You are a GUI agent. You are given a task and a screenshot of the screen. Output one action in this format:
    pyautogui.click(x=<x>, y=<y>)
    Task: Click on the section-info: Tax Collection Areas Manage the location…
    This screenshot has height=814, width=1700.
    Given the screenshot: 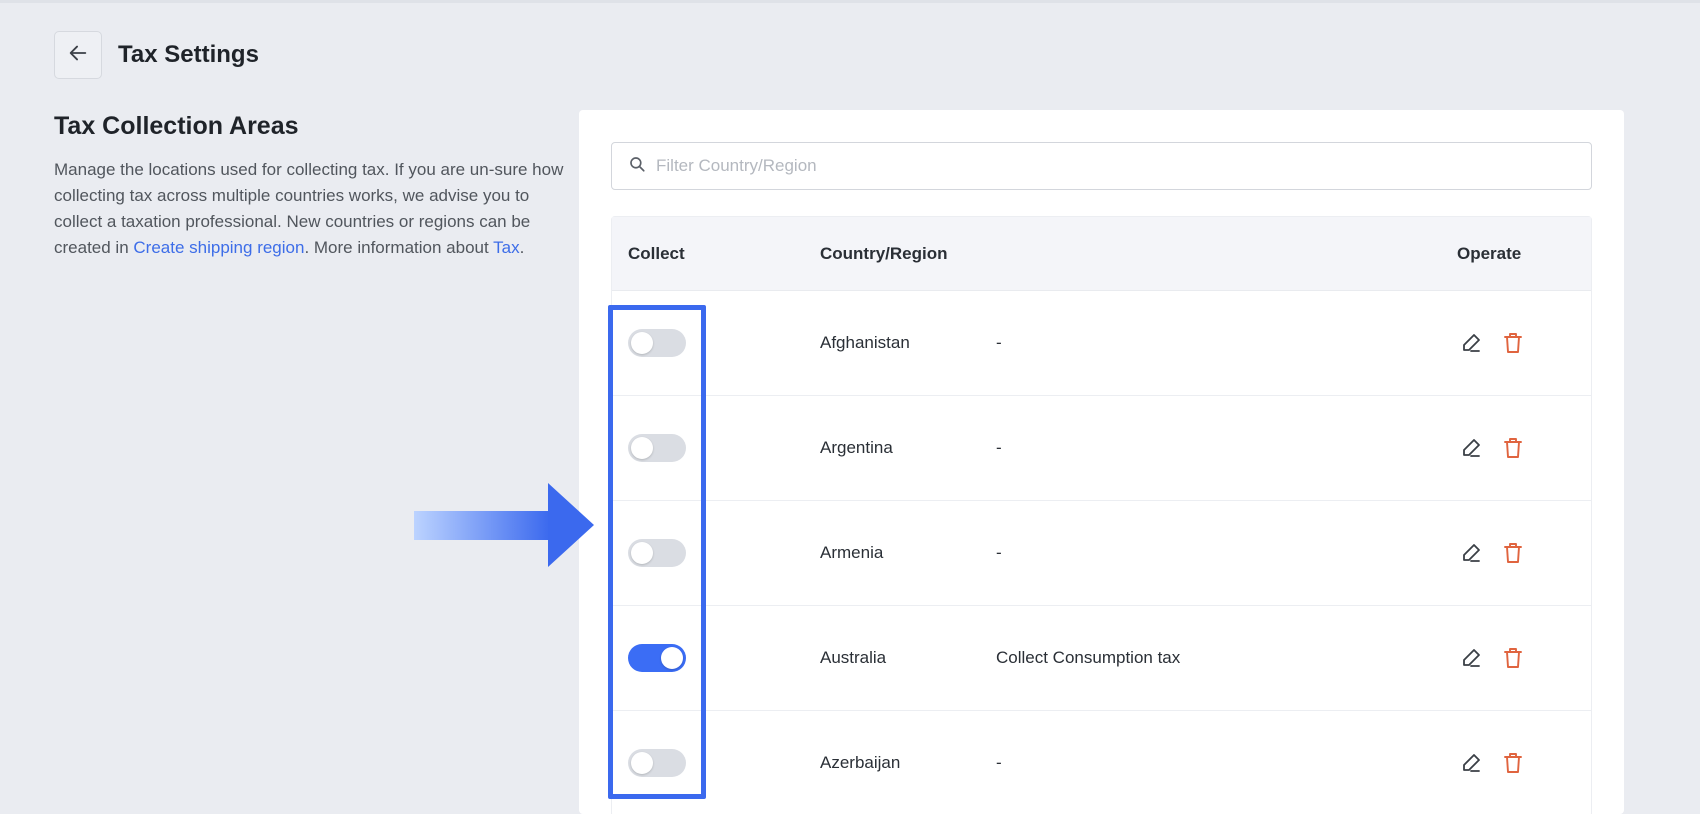 What is the action you would take?
    pyautogui.click(x=309, y=186)
    